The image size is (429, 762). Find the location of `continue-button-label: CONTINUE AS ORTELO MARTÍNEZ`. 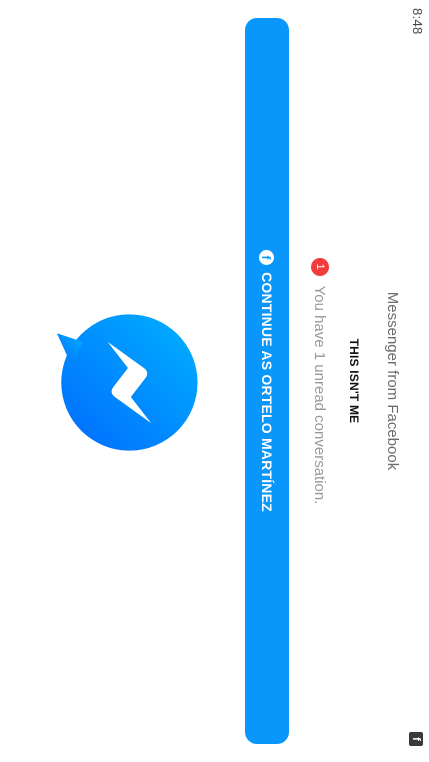

continue-button-label: CONTINUE AS ORTELO MARTÍNEZ is located at coordinates (267, 392).